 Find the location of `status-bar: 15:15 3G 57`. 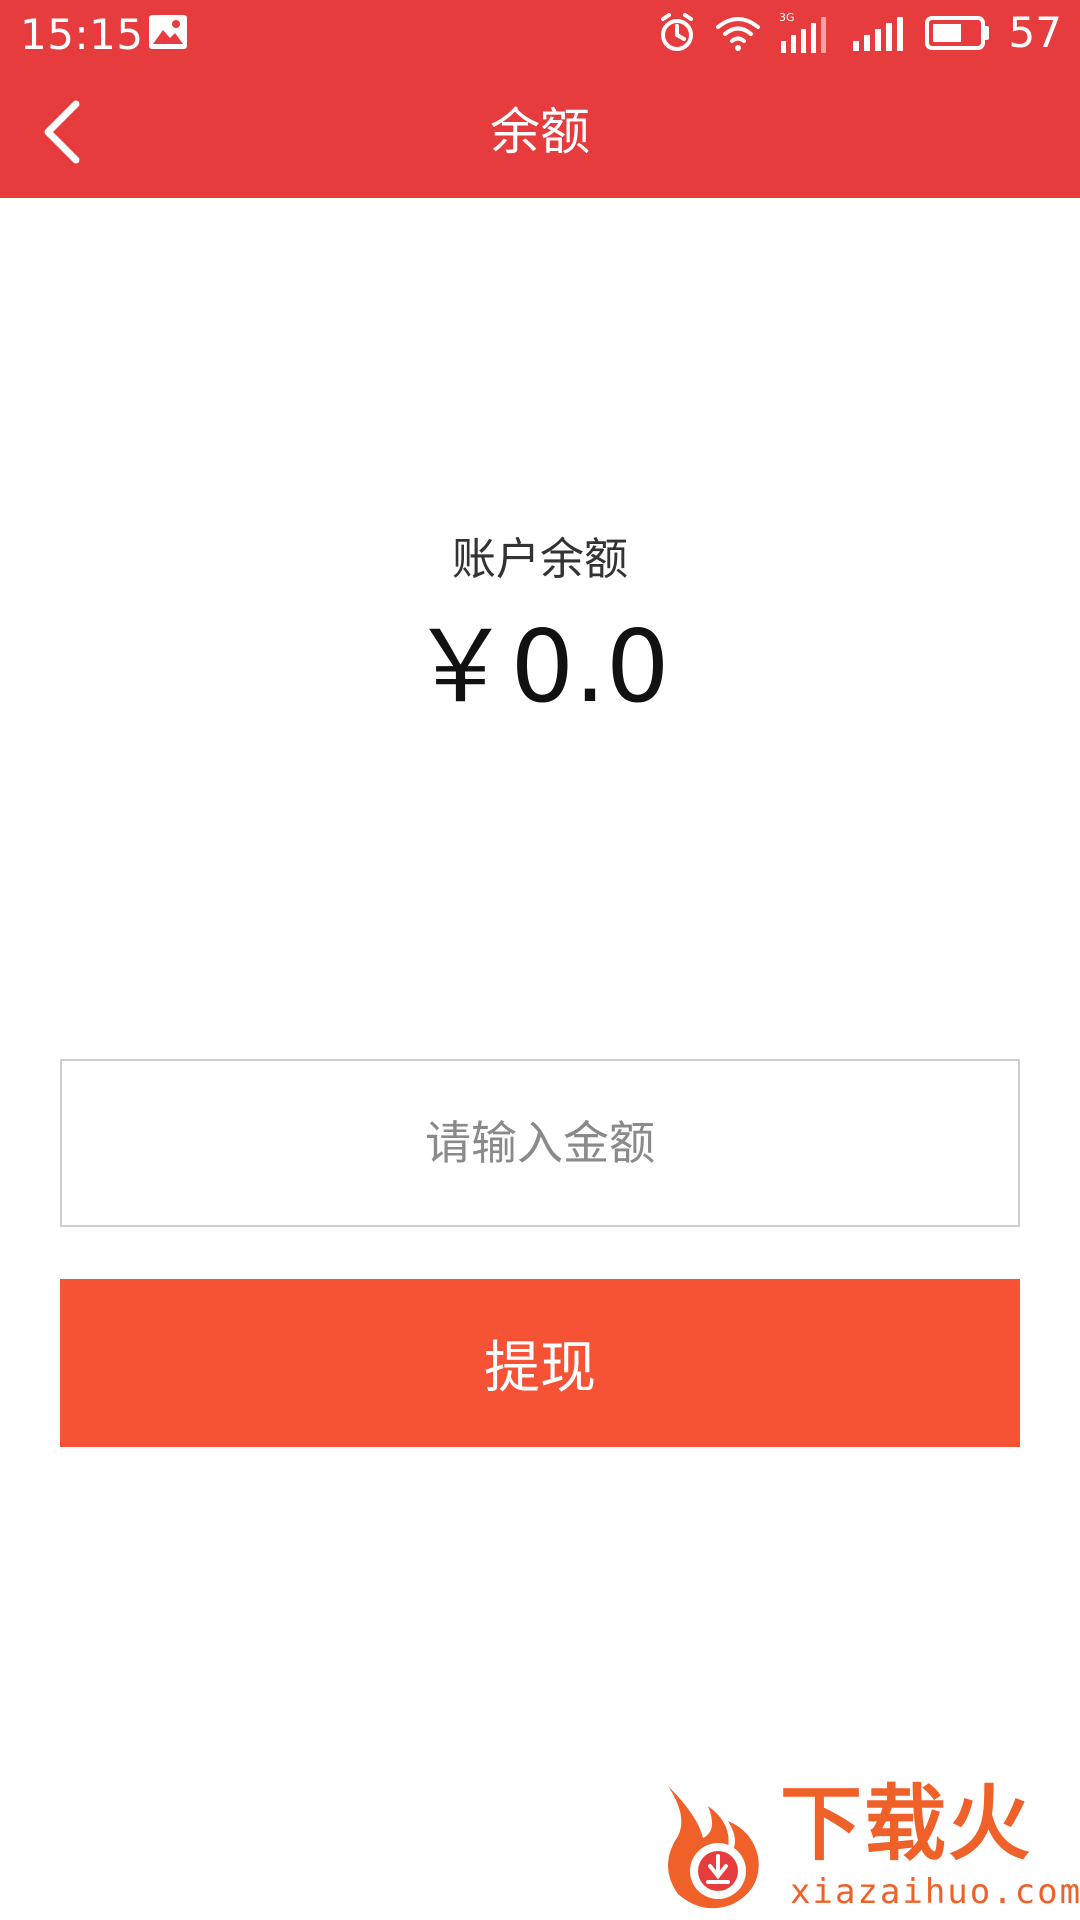

status-bar: 15:15 3G 57 is located at coordinates (540, 33).